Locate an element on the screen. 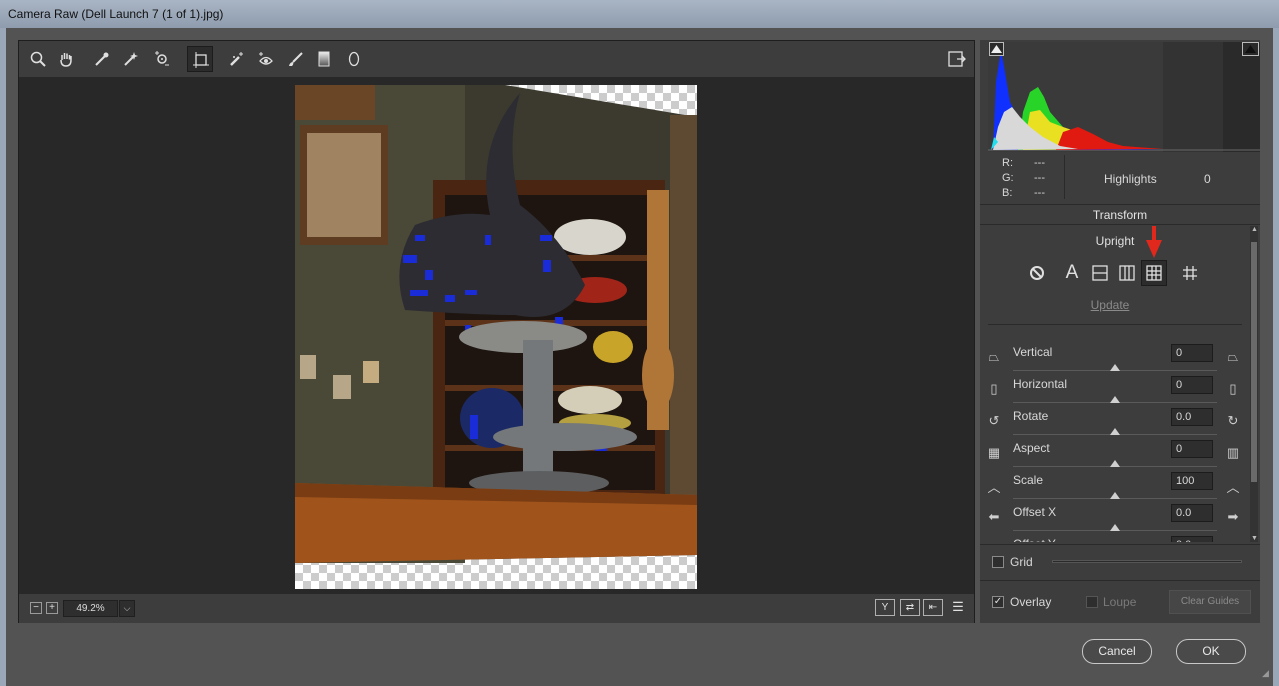 This screenshot has height=686, width=1279. red-annotation-arrow-icon is located at coordinates (1154, 242).